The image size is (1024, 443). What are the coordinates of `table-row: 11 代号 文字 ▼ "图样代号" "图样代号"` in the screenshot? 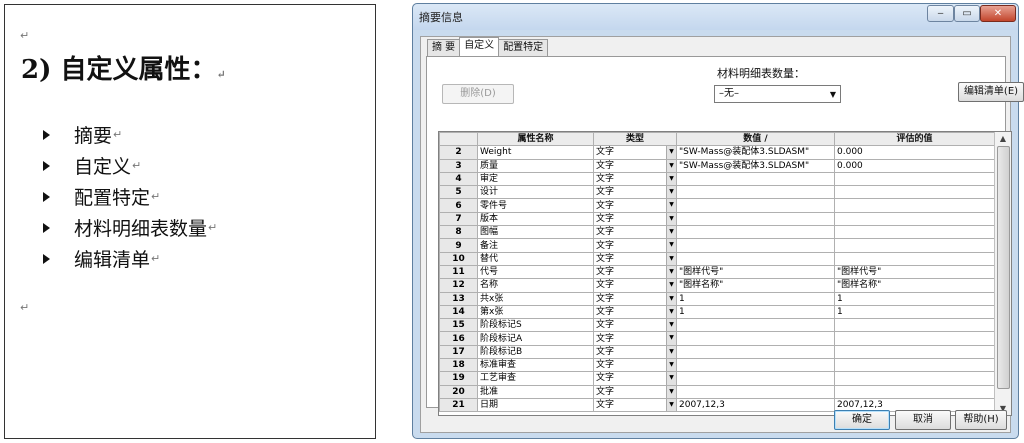 It's located at (717, 272).